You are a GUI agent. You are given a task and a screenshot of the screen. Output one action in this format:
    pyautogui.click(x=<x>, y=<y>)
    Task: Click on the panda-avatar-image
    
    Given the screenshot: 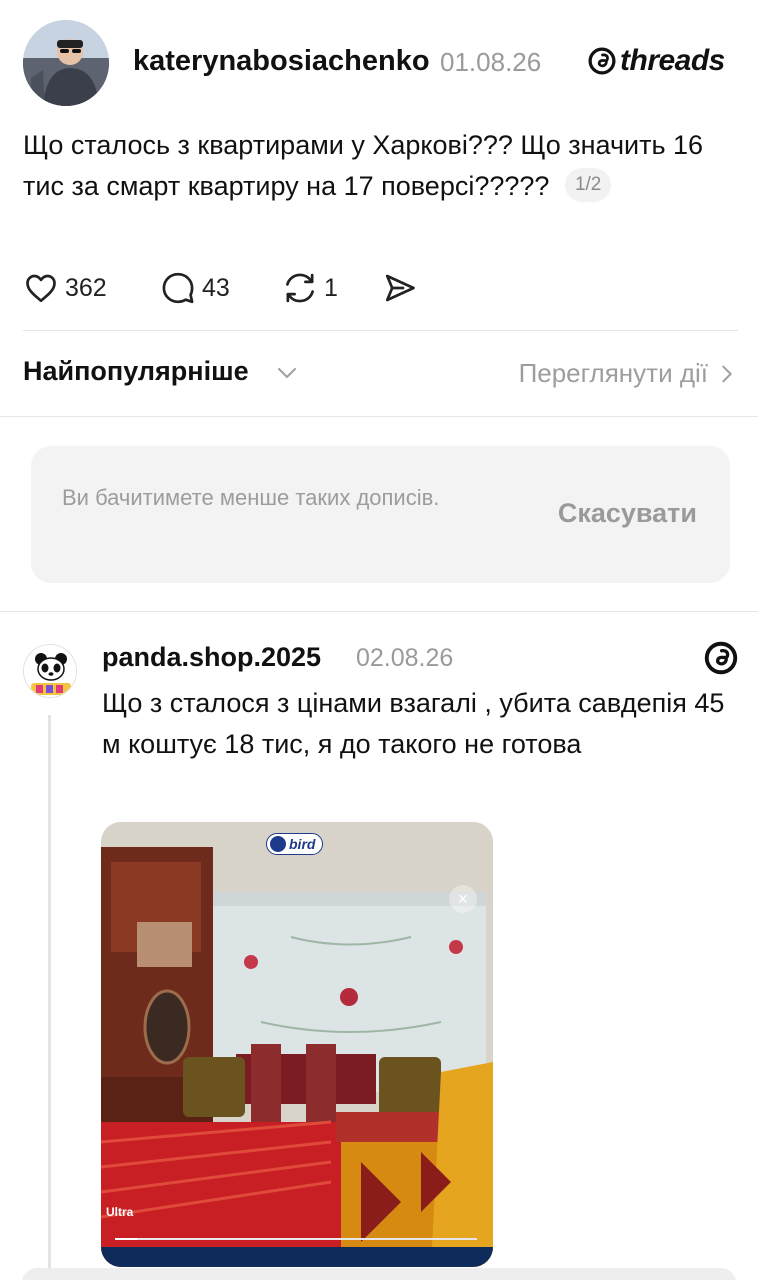 What is the action you would take?
    pyautogui.click(x=50, y=671)
    